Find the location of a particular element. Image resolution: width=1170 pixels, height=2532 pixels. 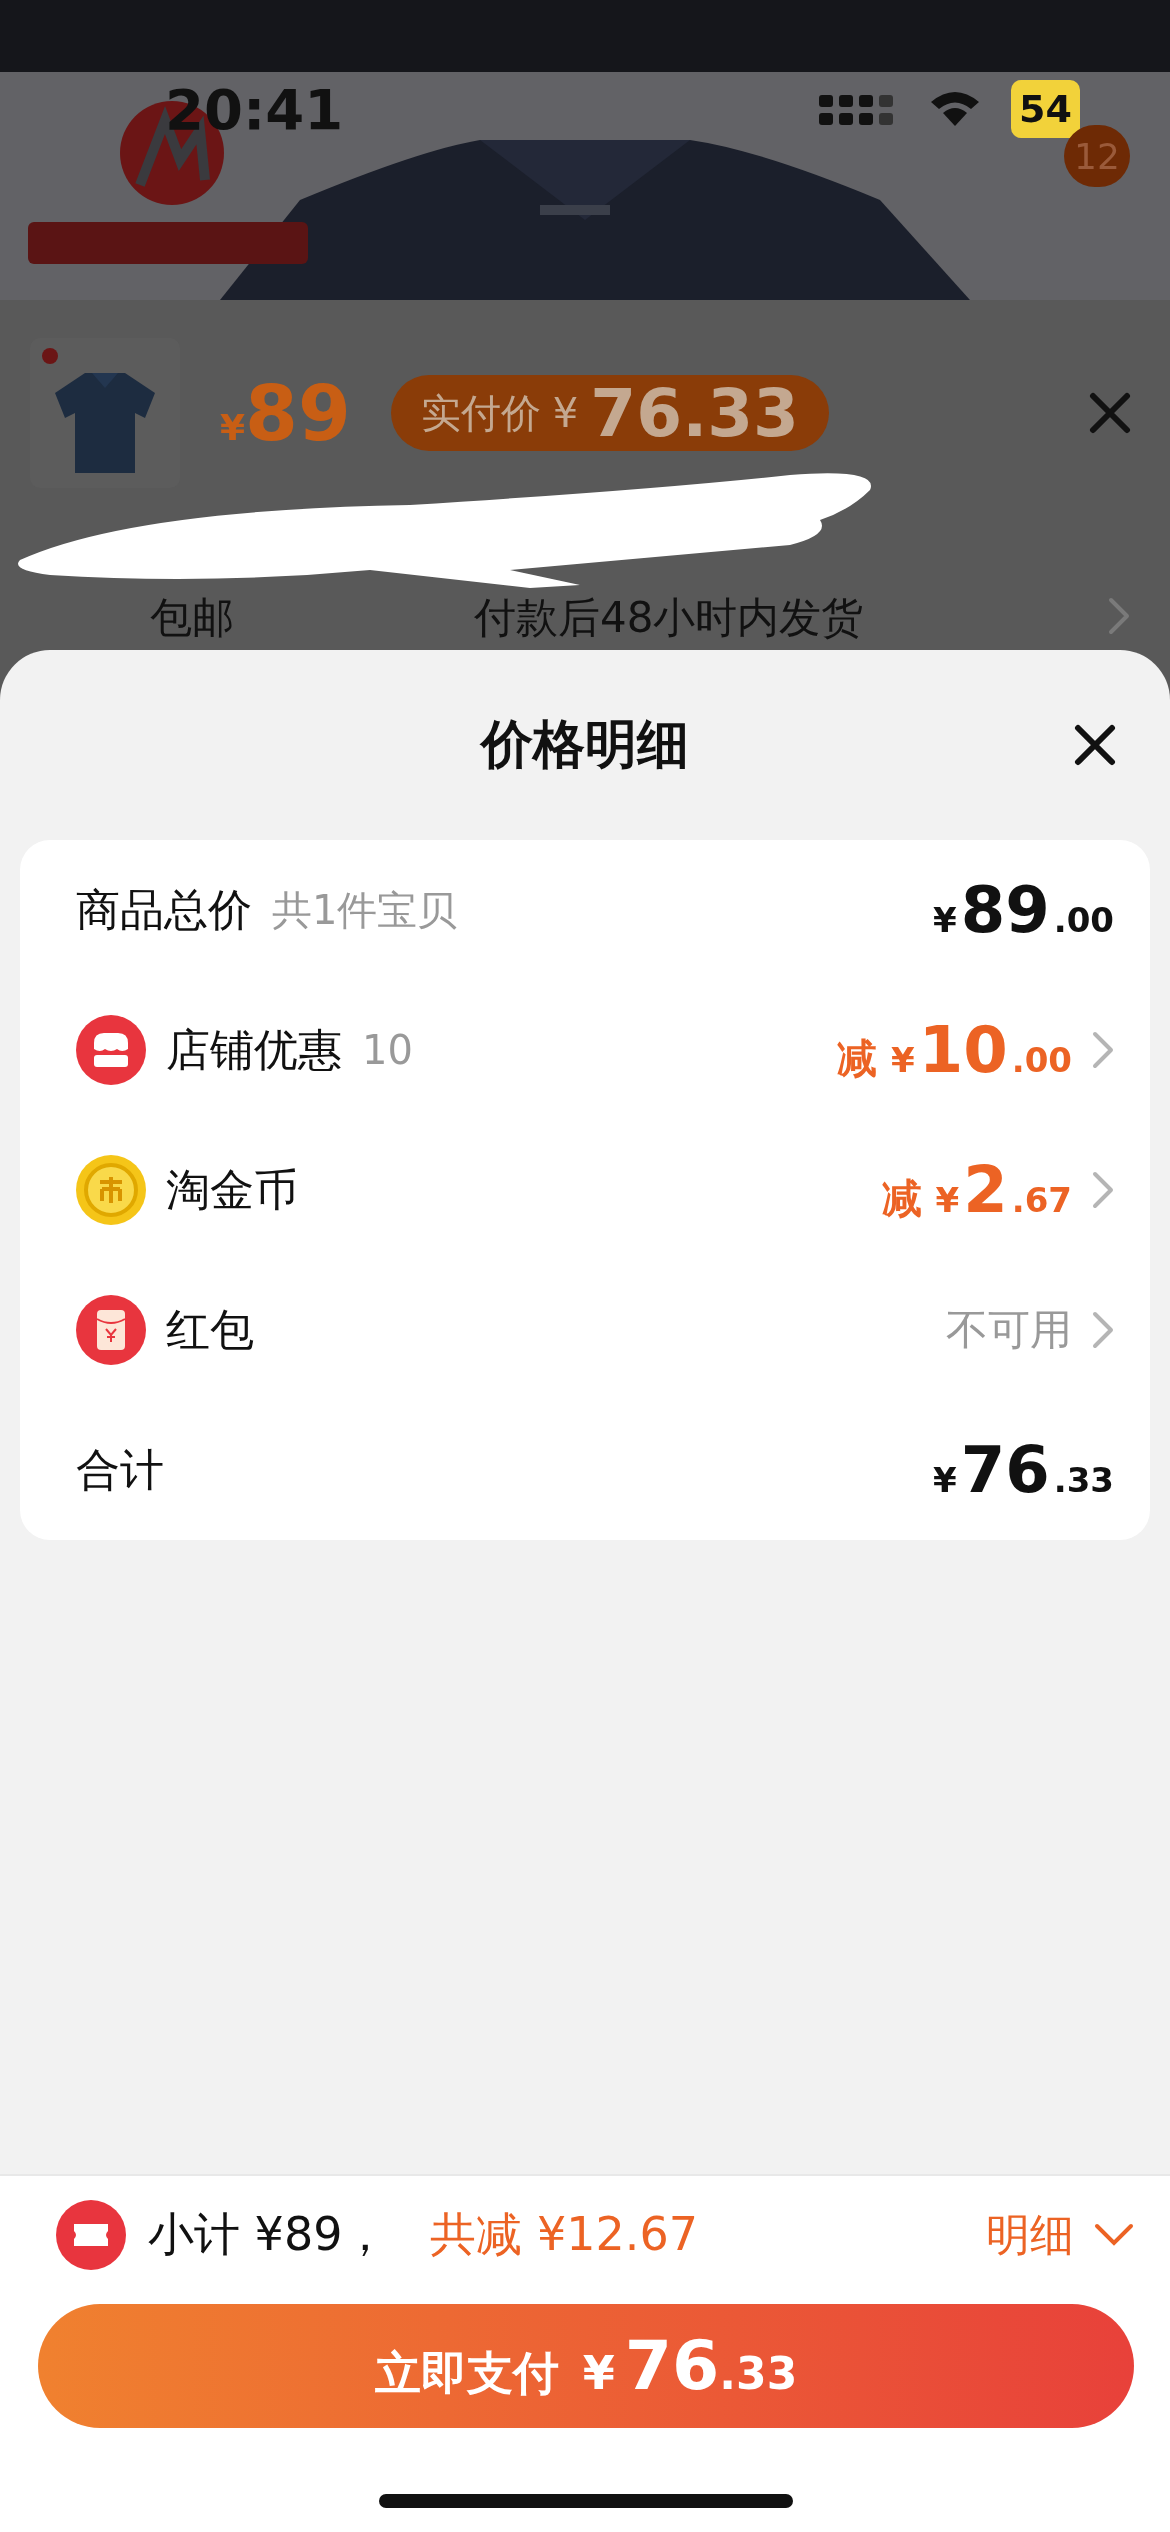

price-text: 减 ¥10.00 is located at coordinates (954, 1050).